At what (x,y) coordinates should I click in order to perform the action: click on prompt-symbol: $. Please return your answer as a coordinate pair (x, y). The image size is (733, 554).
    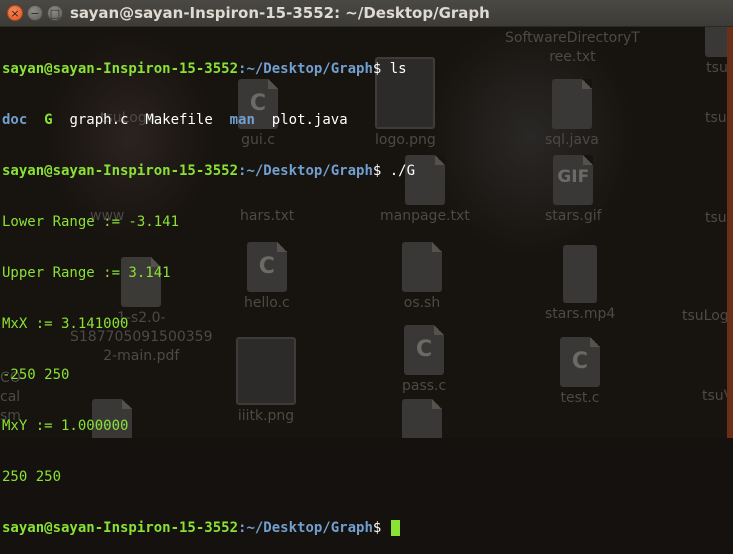
    Looking at the image, I should click on (377, 528).